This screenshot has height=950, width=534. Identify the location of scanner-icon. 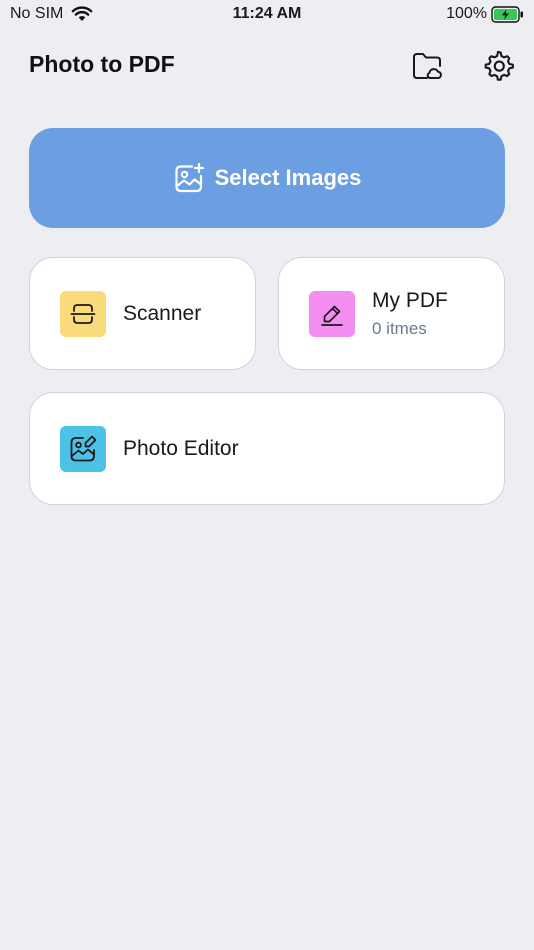
(83, 313).